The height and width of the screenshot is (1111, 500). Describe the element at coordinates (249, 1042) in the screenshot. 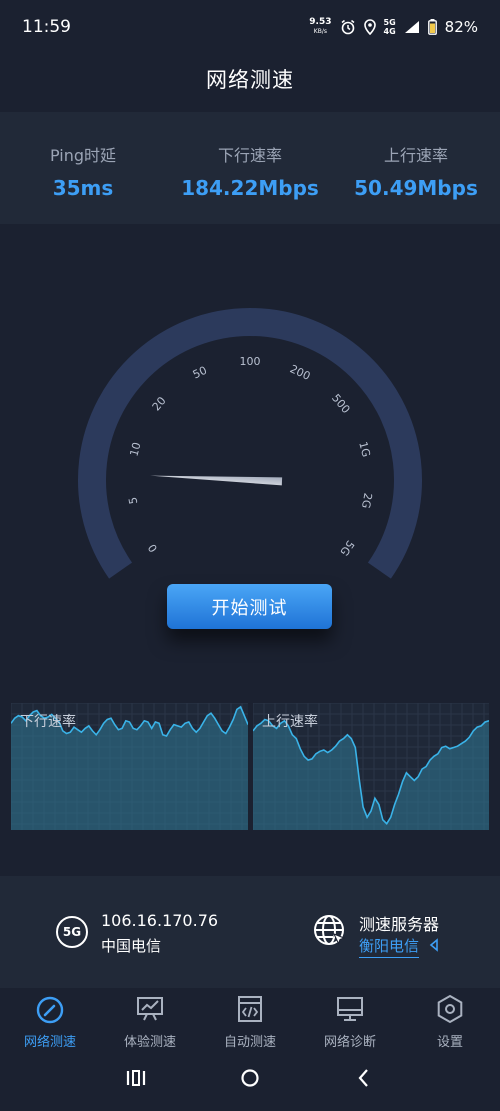

I see `nav-label: 自动测速` at that location.